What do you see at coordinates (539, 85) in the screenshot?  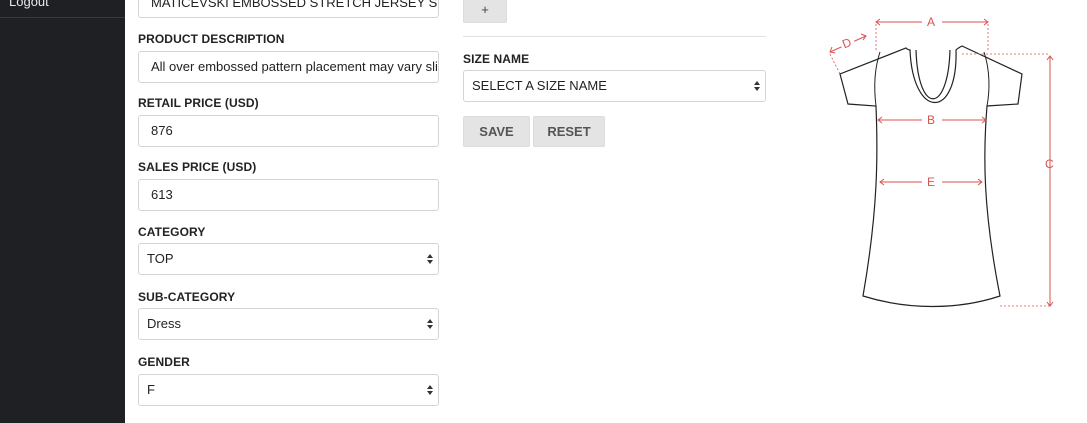 I see `size-name-selected-value: SELECT A SIZE NAME` at bounding box center [539, 85].